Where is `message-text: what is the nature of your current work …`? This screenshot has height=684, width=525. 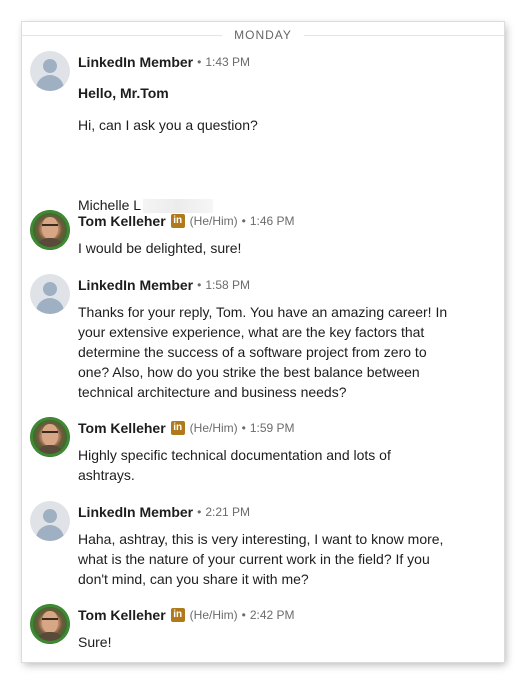 message-text: what is the nature of your current work … is located at coordinates (254, 559).